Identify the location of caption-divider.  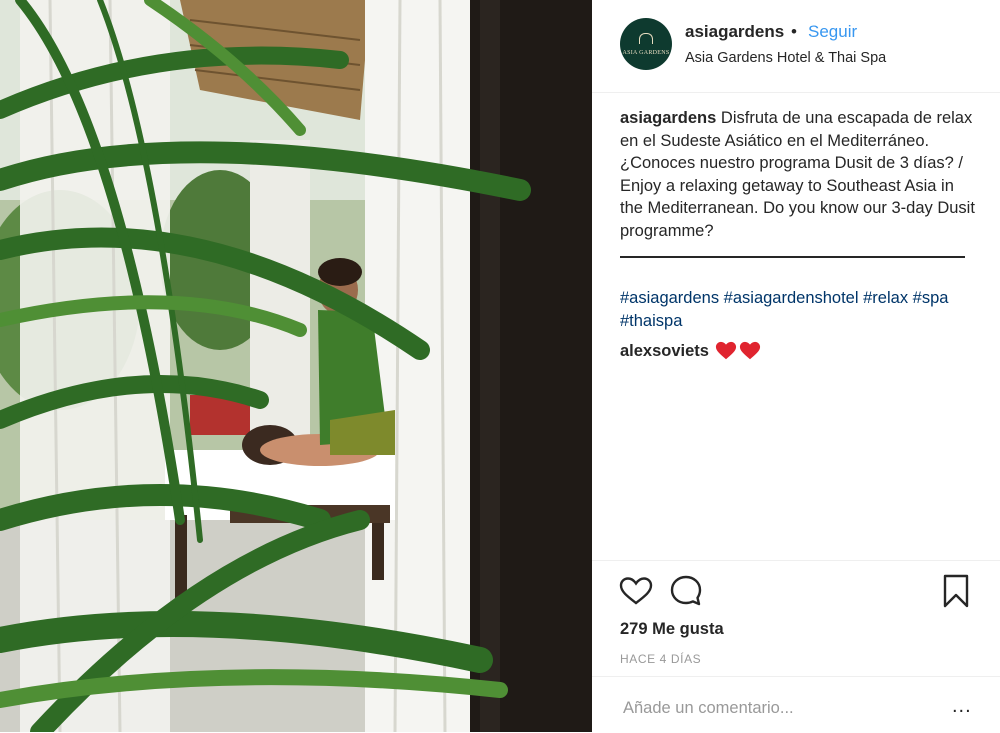
(792, 257).